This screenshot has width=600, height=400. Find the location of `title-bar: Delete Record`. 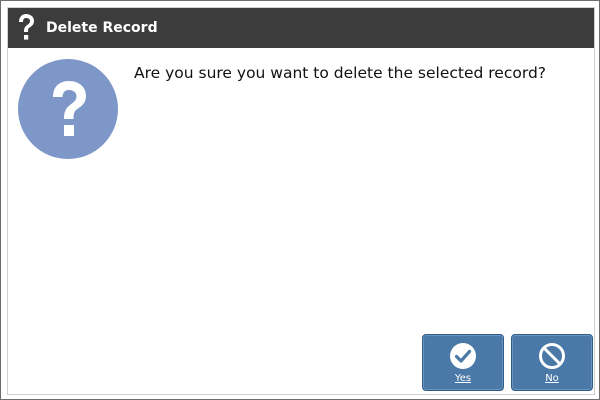

title-bar: Delete Record is located at coordinates (301, 28).